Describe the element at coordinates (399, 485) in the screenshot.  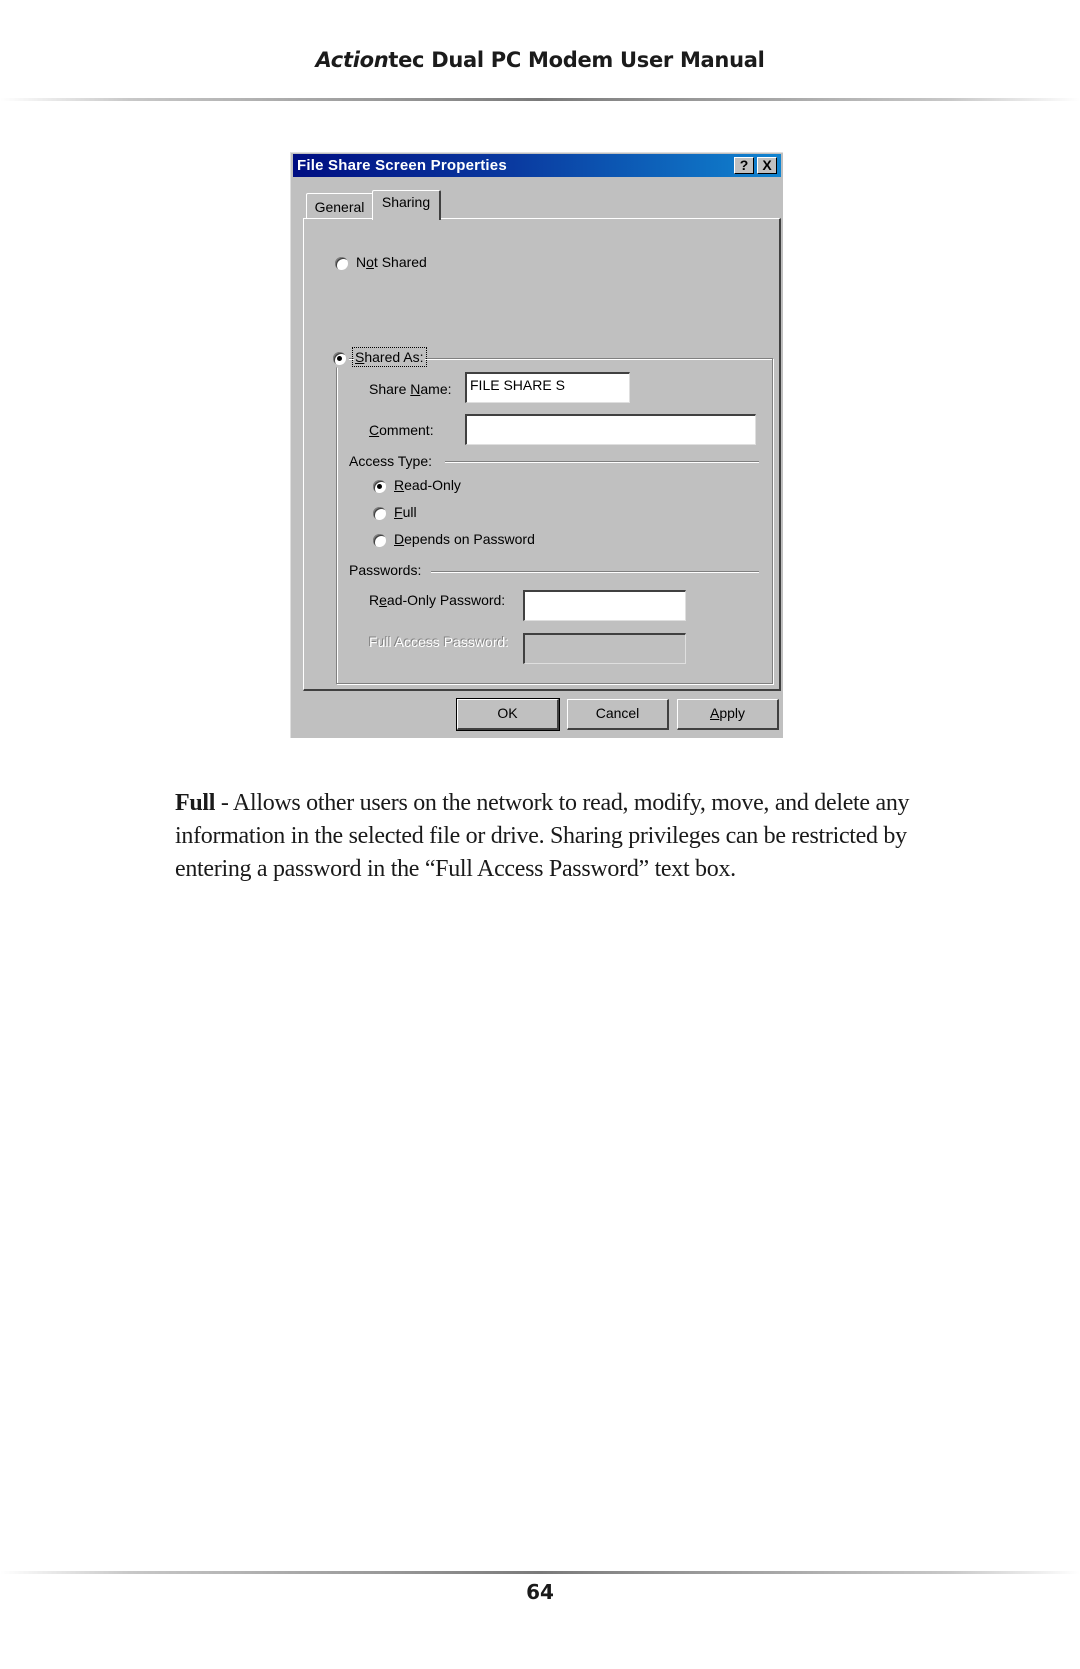
I see `accelerator-key: R` at that location.